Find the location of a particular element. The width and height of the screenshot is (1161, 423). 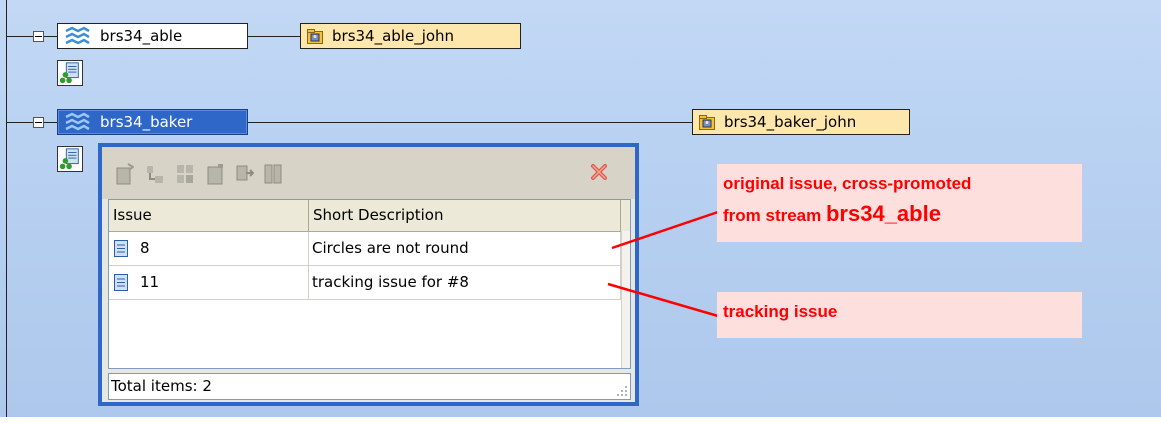

table-row: 8 Circles are not round is located at coordinates (369, 249).